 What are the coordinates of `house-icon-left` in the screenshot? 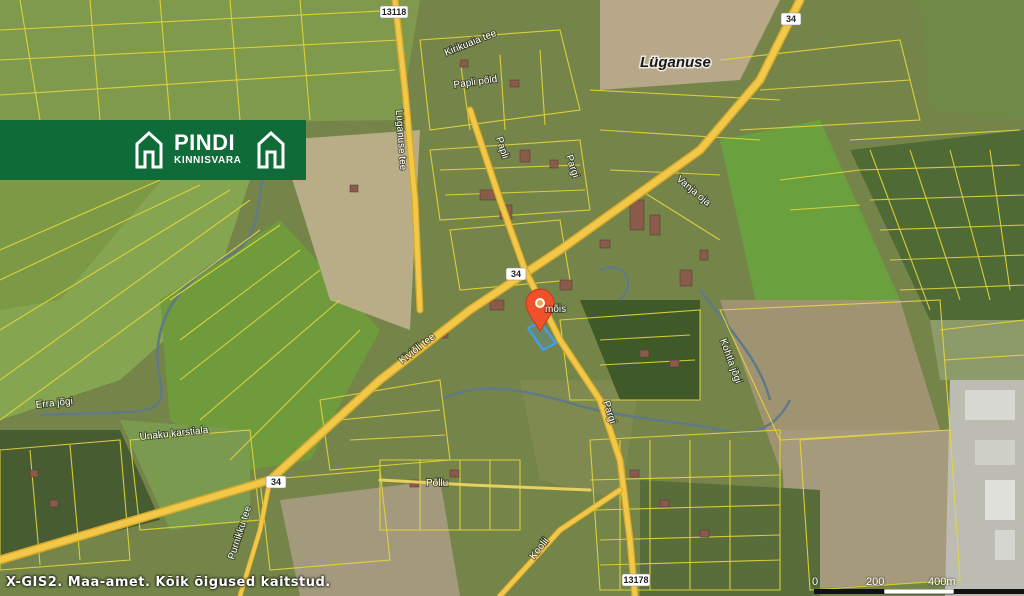 It's located at (149, 149).